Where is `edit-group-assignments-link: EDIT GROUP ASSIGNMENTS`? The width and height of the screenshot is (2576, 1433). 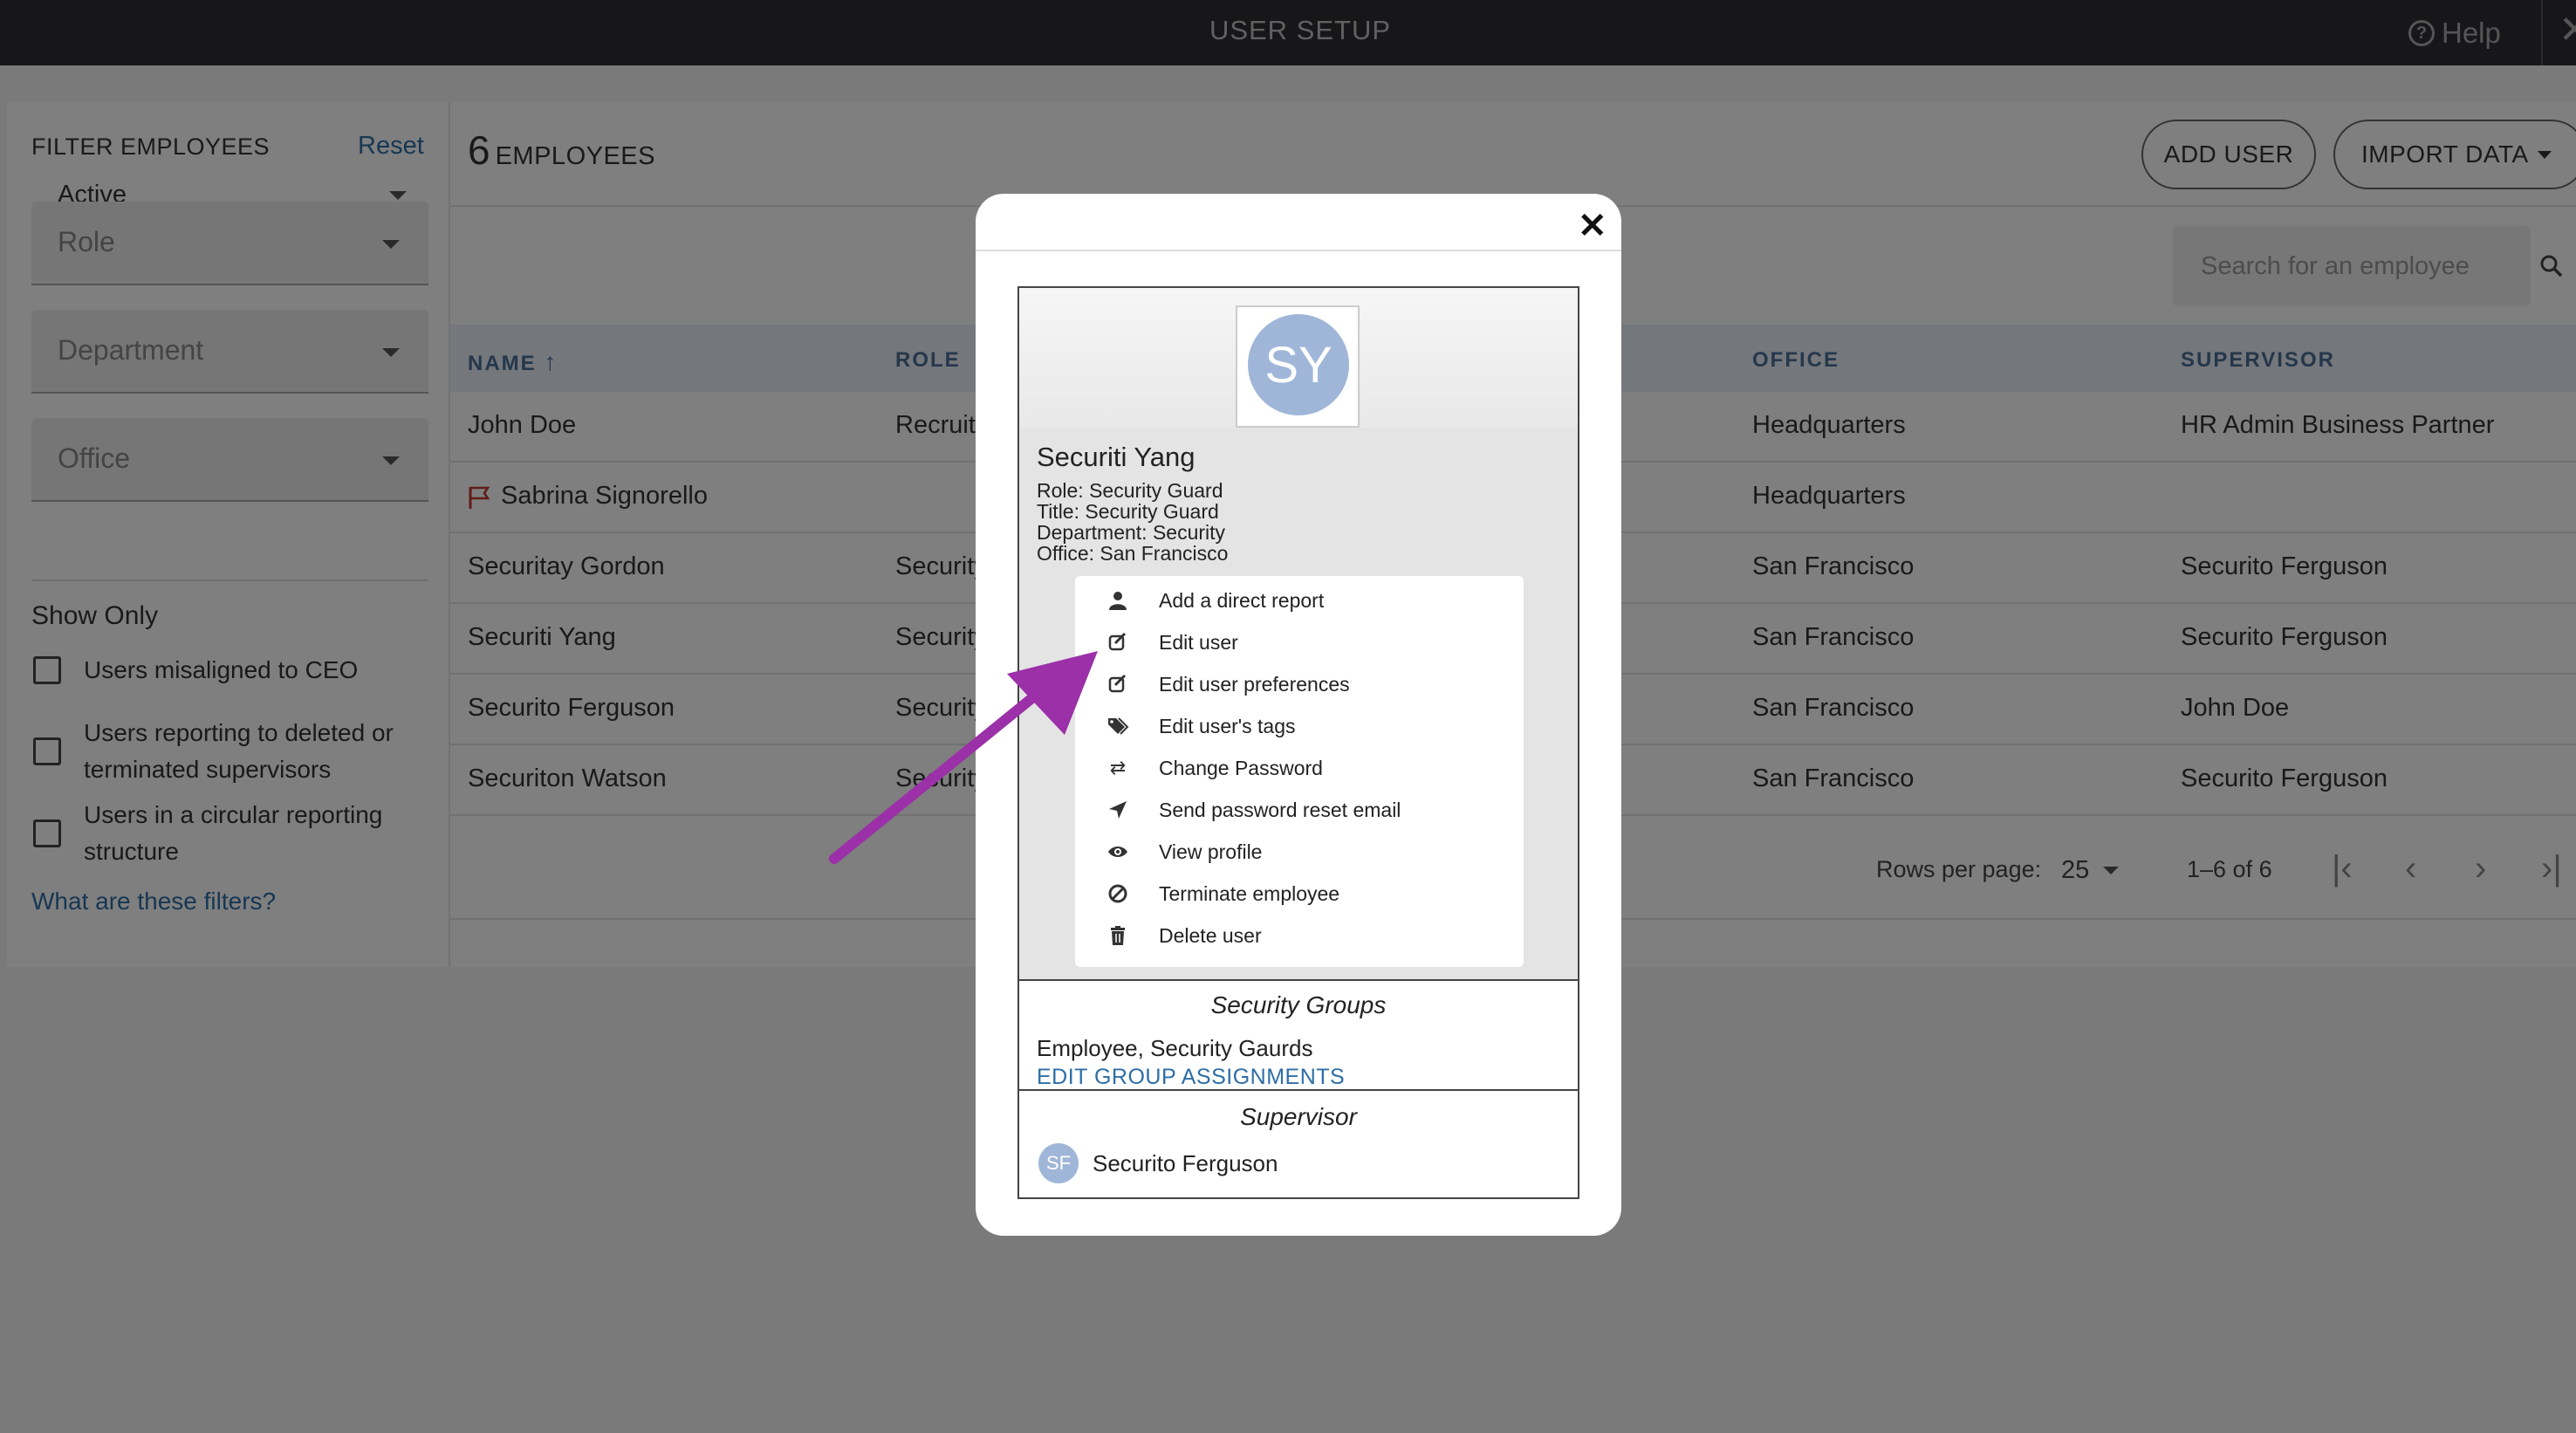 edit-group-assignments-link: EDIT GROUP ASSIGNMENTS is located at coordinates (1191, 1078).